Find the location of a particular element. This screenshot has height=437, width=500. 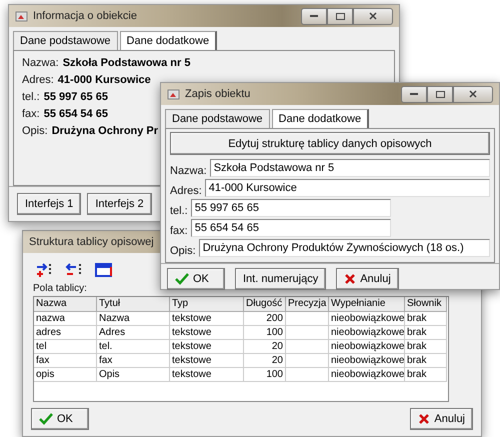

window-title: Informacja o obiekcie is located at coordinates (85, 16).